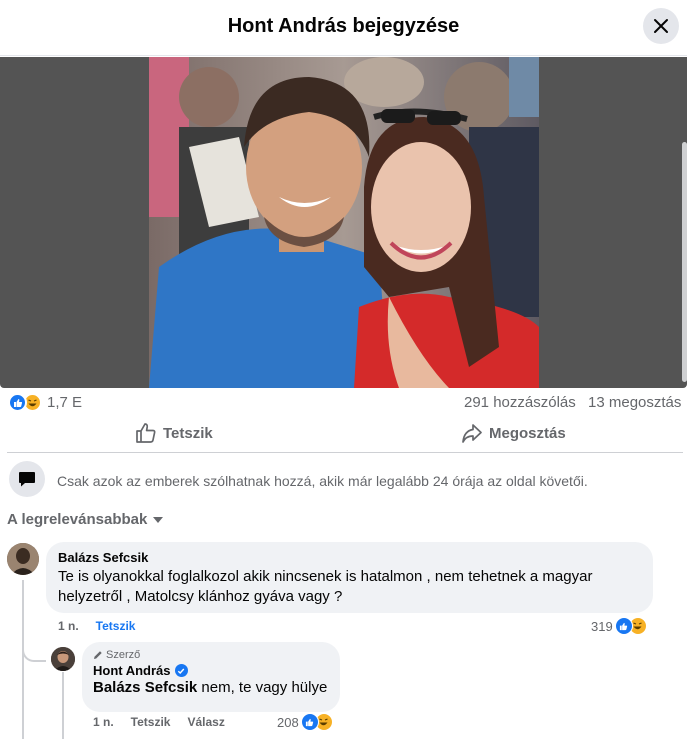  I want to click on reply-text: Balázs Sefcsik nem, te vagy hülye, so click(211, 688).